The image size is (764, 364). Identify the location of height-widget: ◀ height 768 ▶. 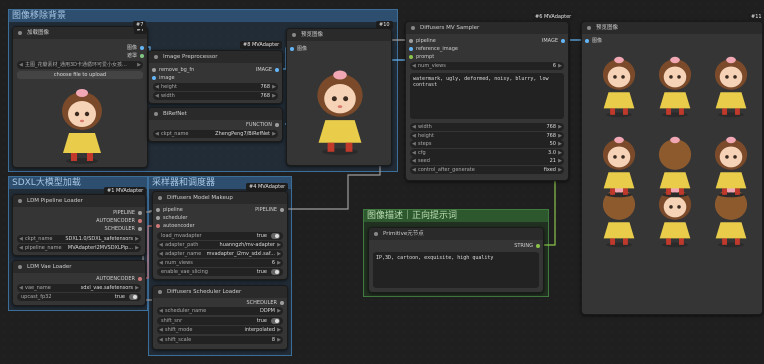
(215, 87).